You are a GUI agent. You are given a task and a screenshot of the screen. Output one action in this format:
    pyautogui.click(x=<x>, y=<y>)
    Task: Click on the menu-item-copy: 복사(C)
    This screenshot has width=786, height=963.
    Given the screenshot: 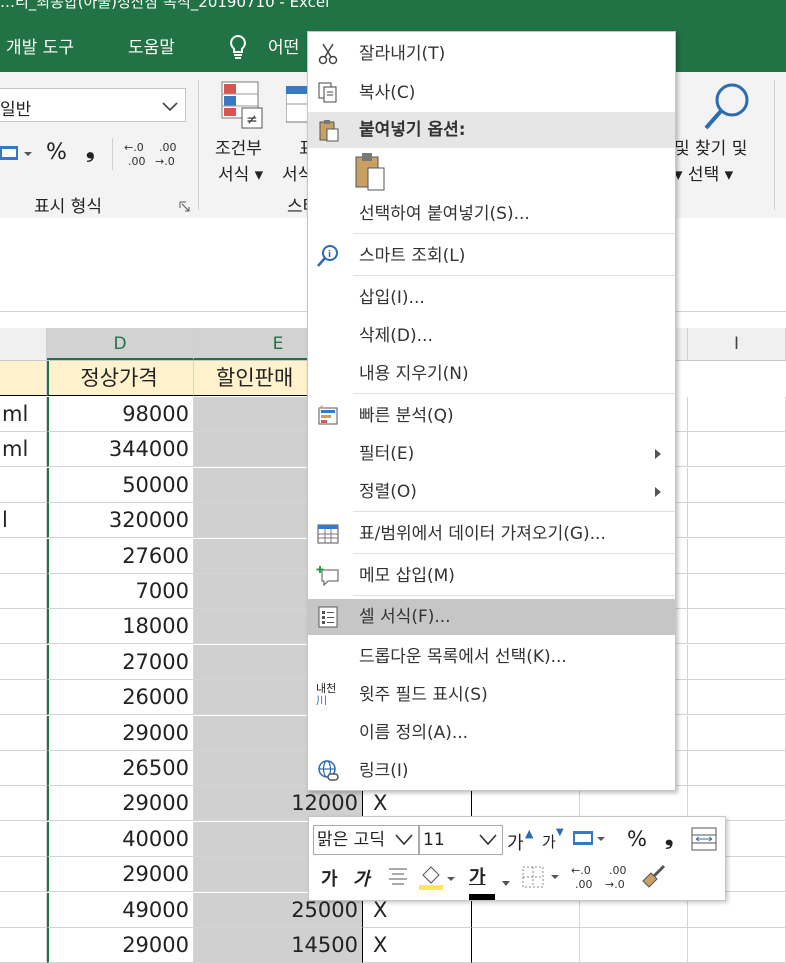 What is the action you would take?
    pyautogui.click(x=491, y=93)
    